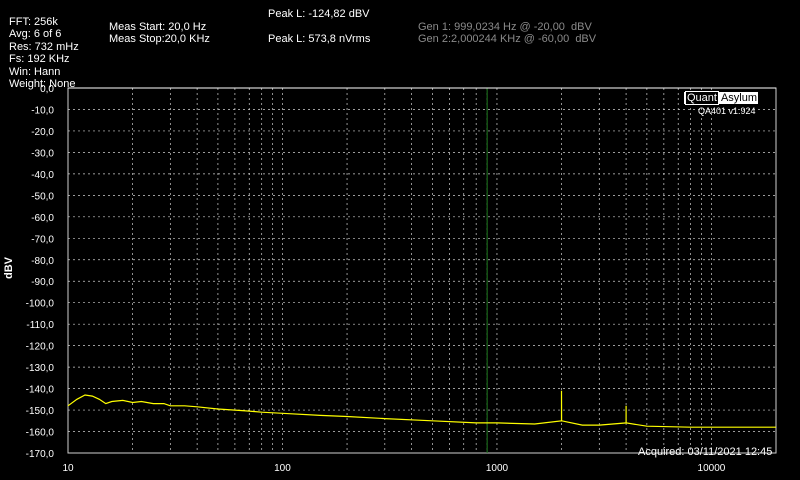 This screenshot has width=800, height=480. I want to click on y-tick-label: -60,0, so click(42, 218).